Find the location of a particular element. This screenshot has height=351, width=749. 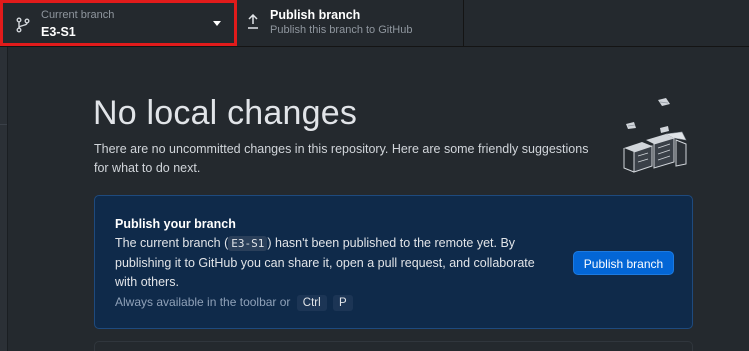

left-sidebar-edge is located at coordinates (4, 199).